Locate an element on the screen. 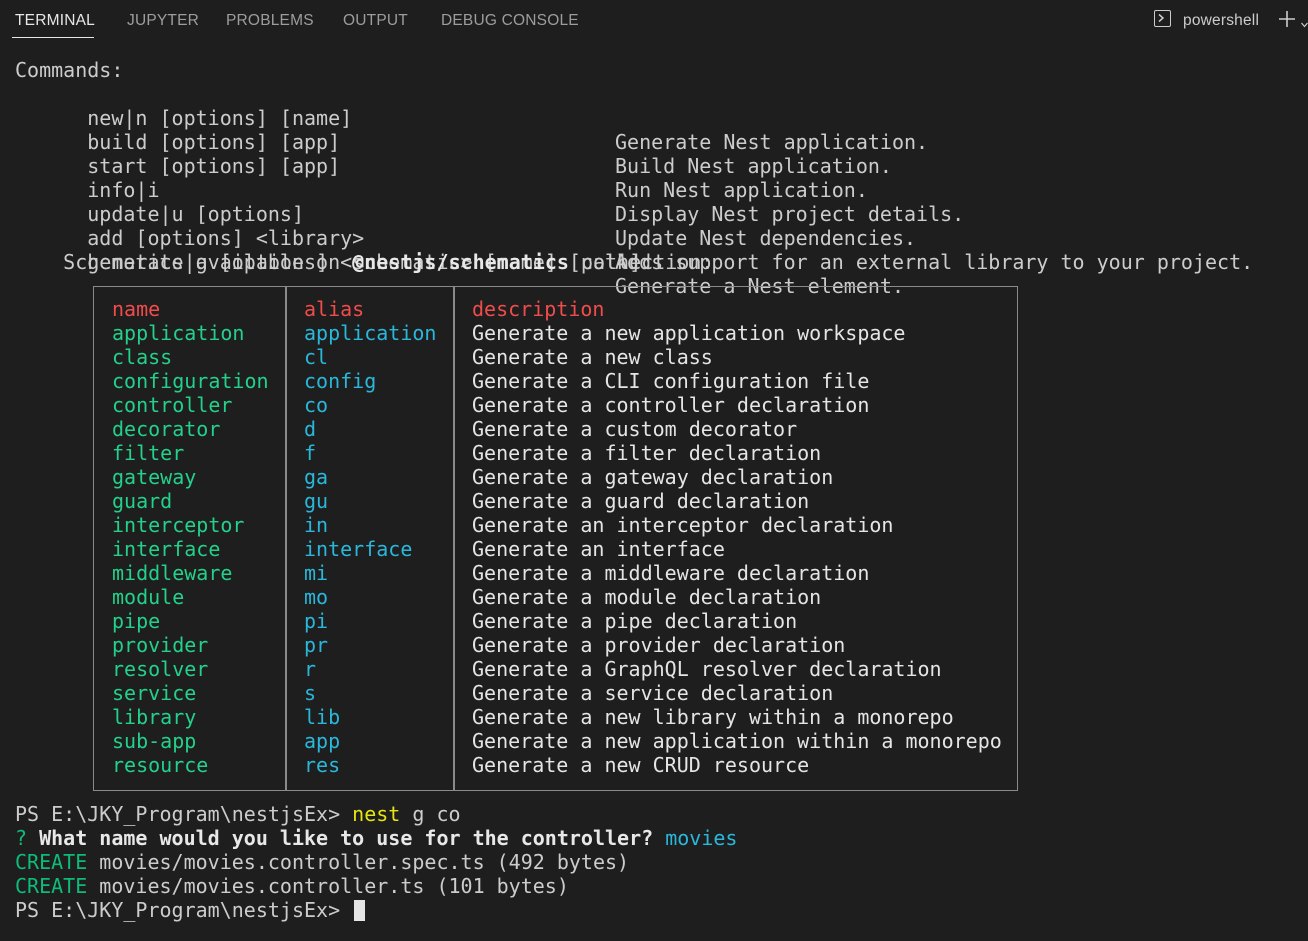  schematic-alias: r is located at coordinates (310, 669).